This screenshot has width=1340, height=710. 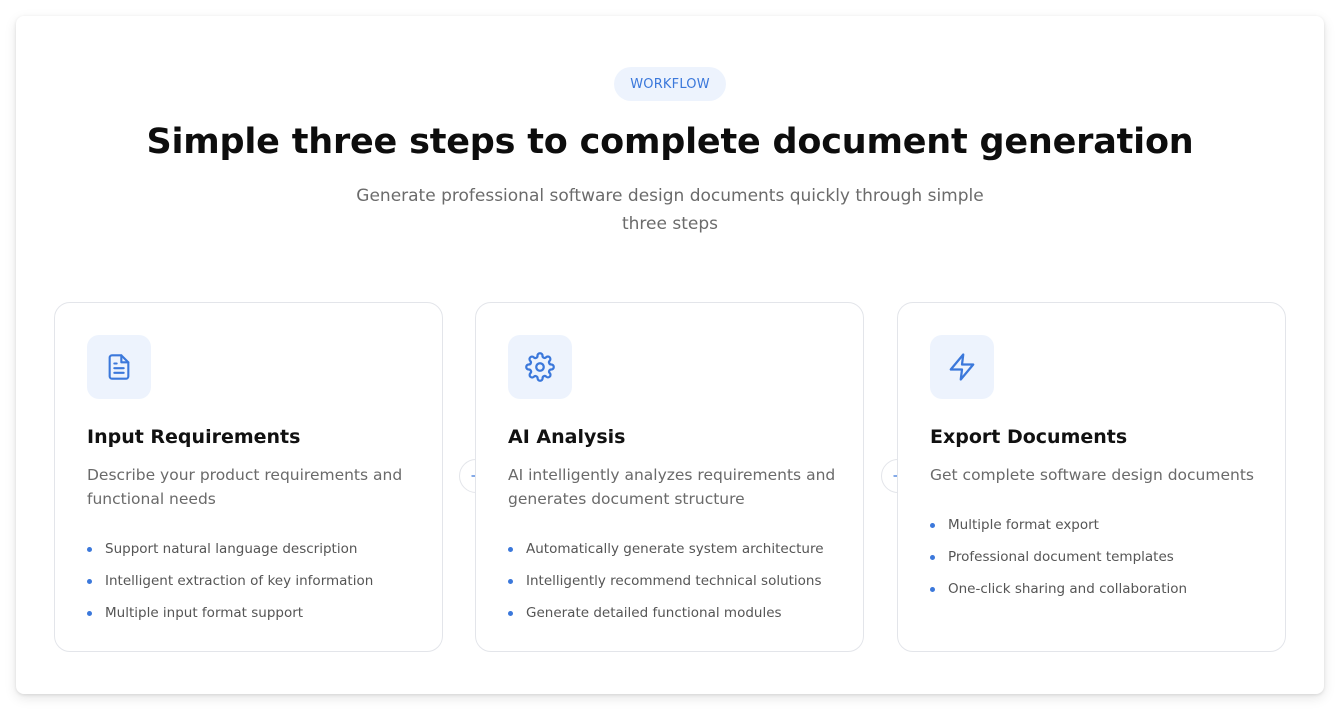 What do you see at coordinates (1029, 437) in the screenshot?
I see `step-title: Export Documents` at bounding box center [1029, 437].